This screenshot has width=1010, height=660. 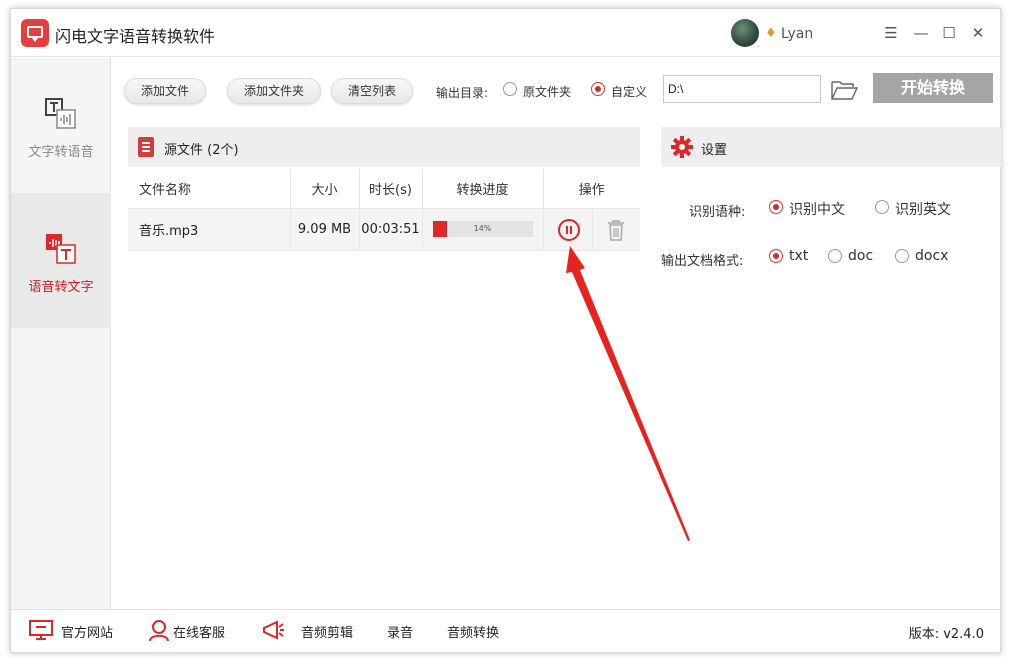 I want to click on format-doc-label: doc, so click(x=860, y=256).